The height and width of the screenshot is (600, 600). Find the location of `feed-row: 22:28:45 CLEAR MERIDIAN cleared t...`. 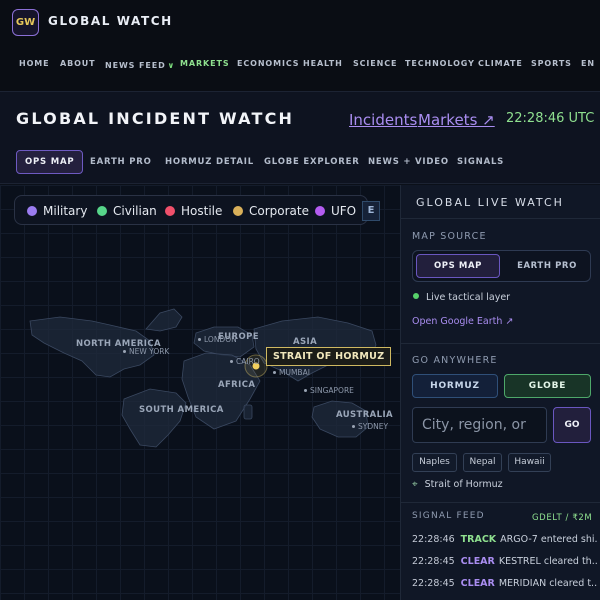

feed-row: 22:28:45 CLEAR MERIDIAN cleared t... is located at coordinates (504, 583).